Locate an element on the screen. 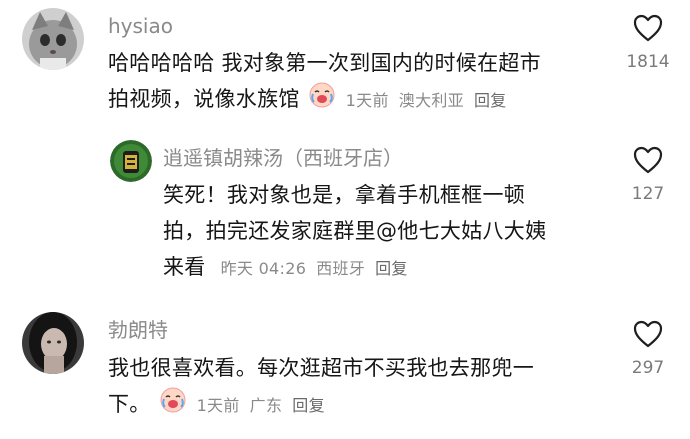  cat-avatar-image is located at coordinates (53, 39).